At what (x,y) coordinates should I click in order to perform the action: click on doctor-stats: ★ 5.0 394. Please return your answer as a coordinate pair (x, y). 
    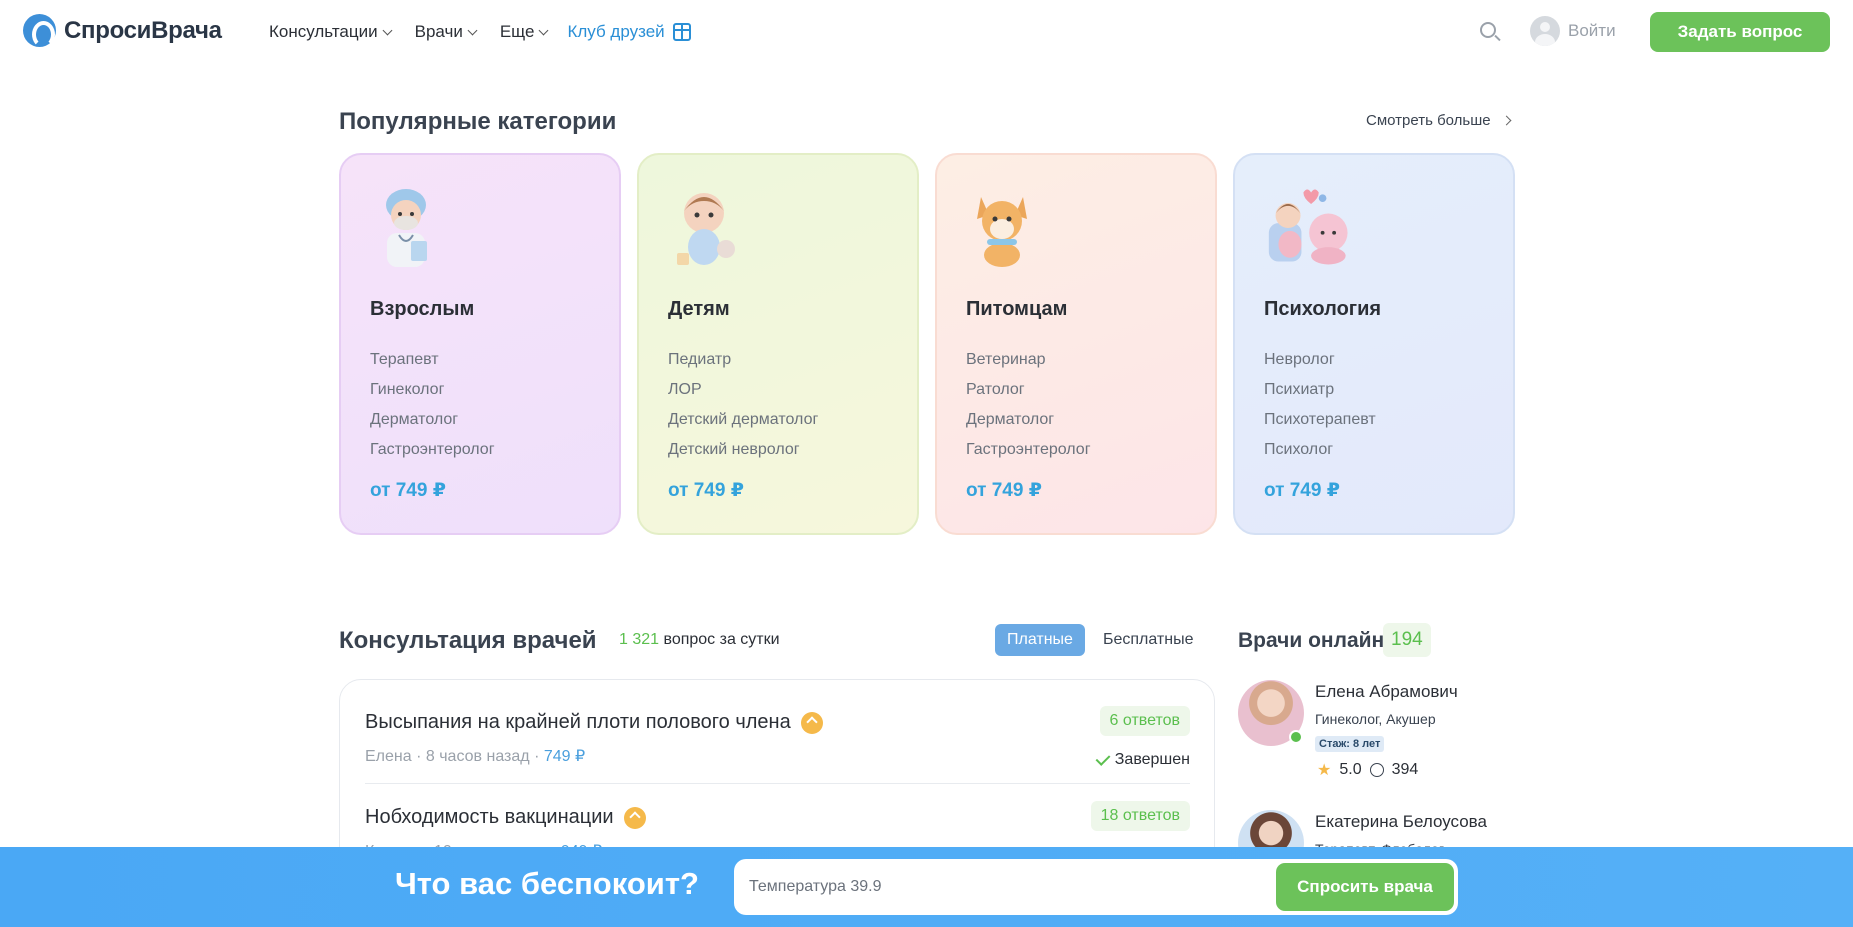
    Looking at the image, I should click on (1367, 770).